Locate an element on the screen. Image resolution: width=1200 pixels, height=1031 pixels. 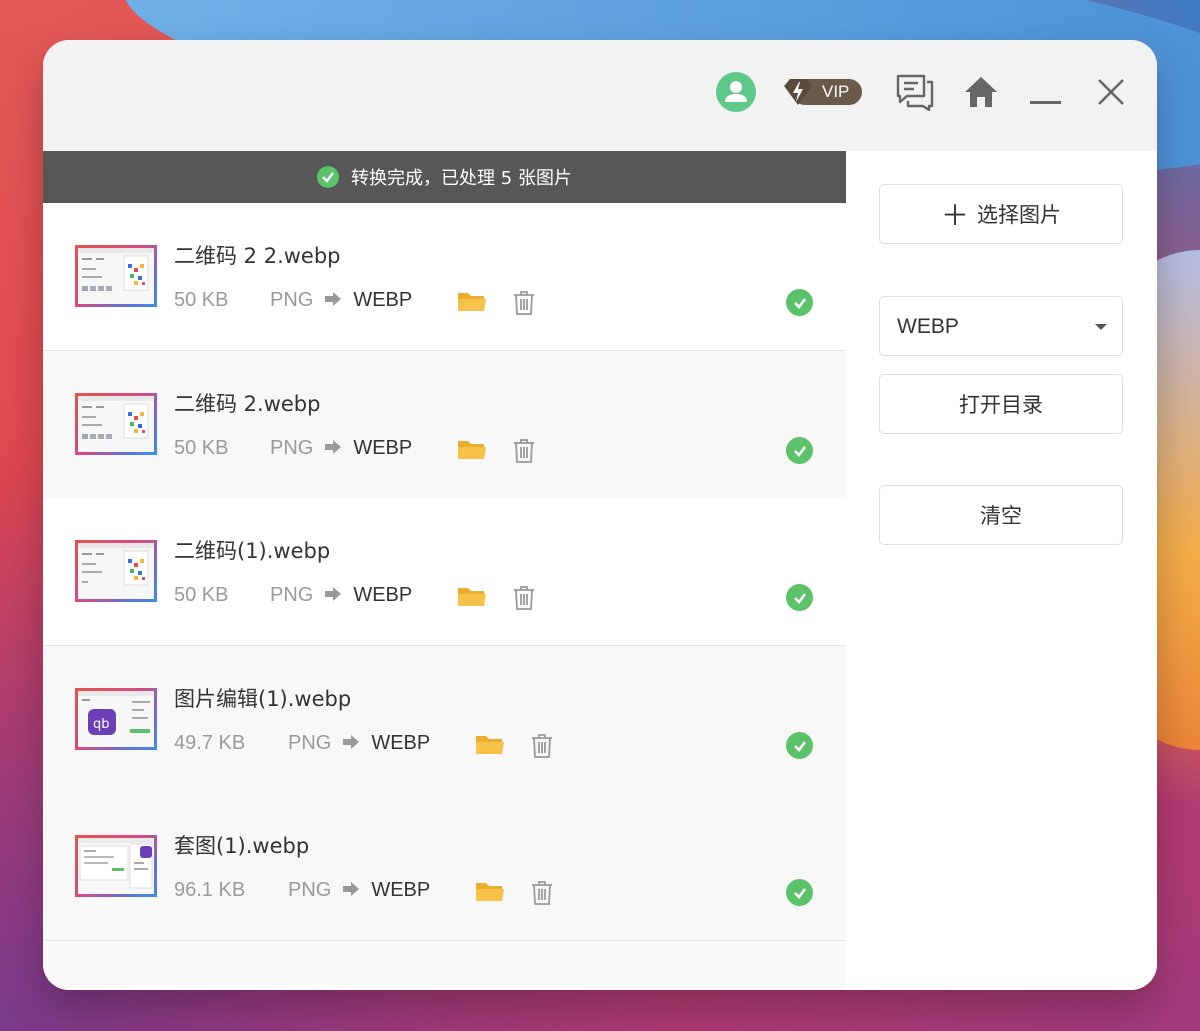
file-row: 套图(1).webp 96.1 KB PNG WEBP is located at coordinates (444, 867).